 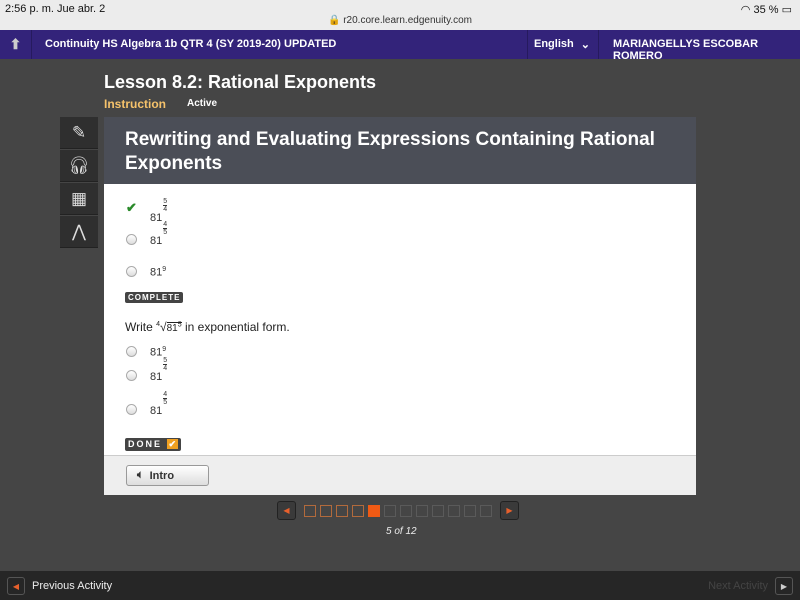 What do you see at coordinates (158, 324) in the screenshot?
I see `root-index: 4` at bounding box center [158, 324].